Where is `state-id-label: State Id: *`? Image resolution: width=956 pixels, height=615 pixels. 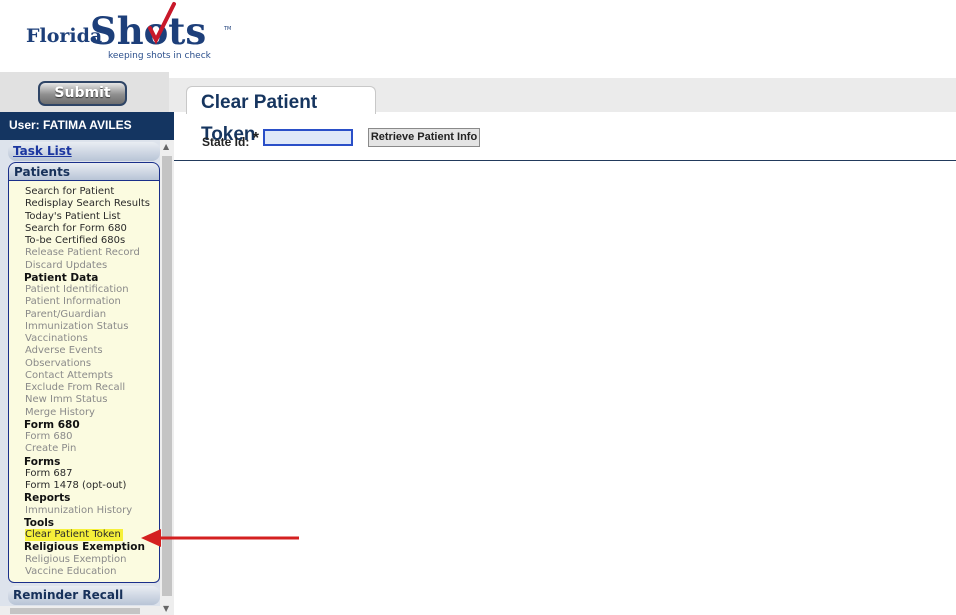
state-id-label: State Id: * is located at coordinates (230, 139).